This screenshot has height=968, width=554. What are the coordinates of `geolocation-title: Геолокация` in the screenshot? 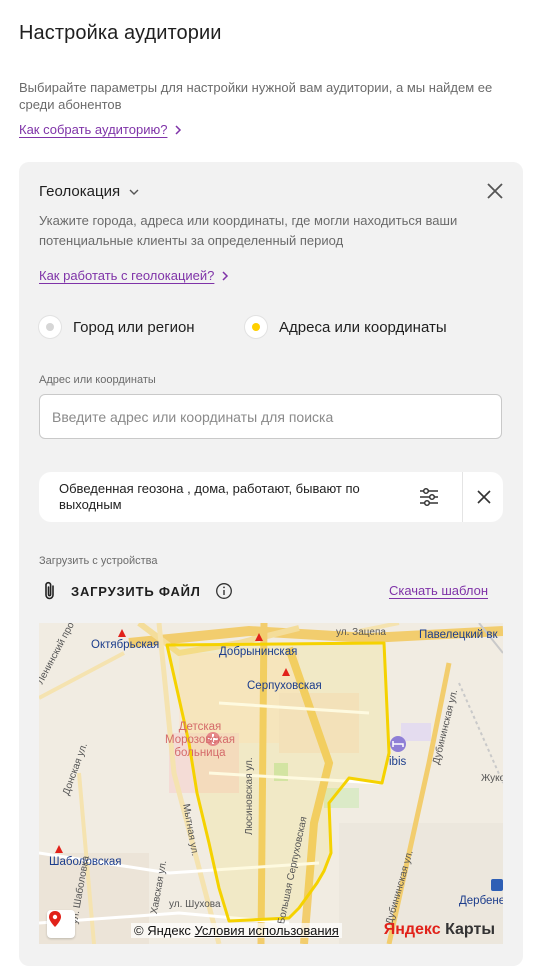 It's located at (80, 191).